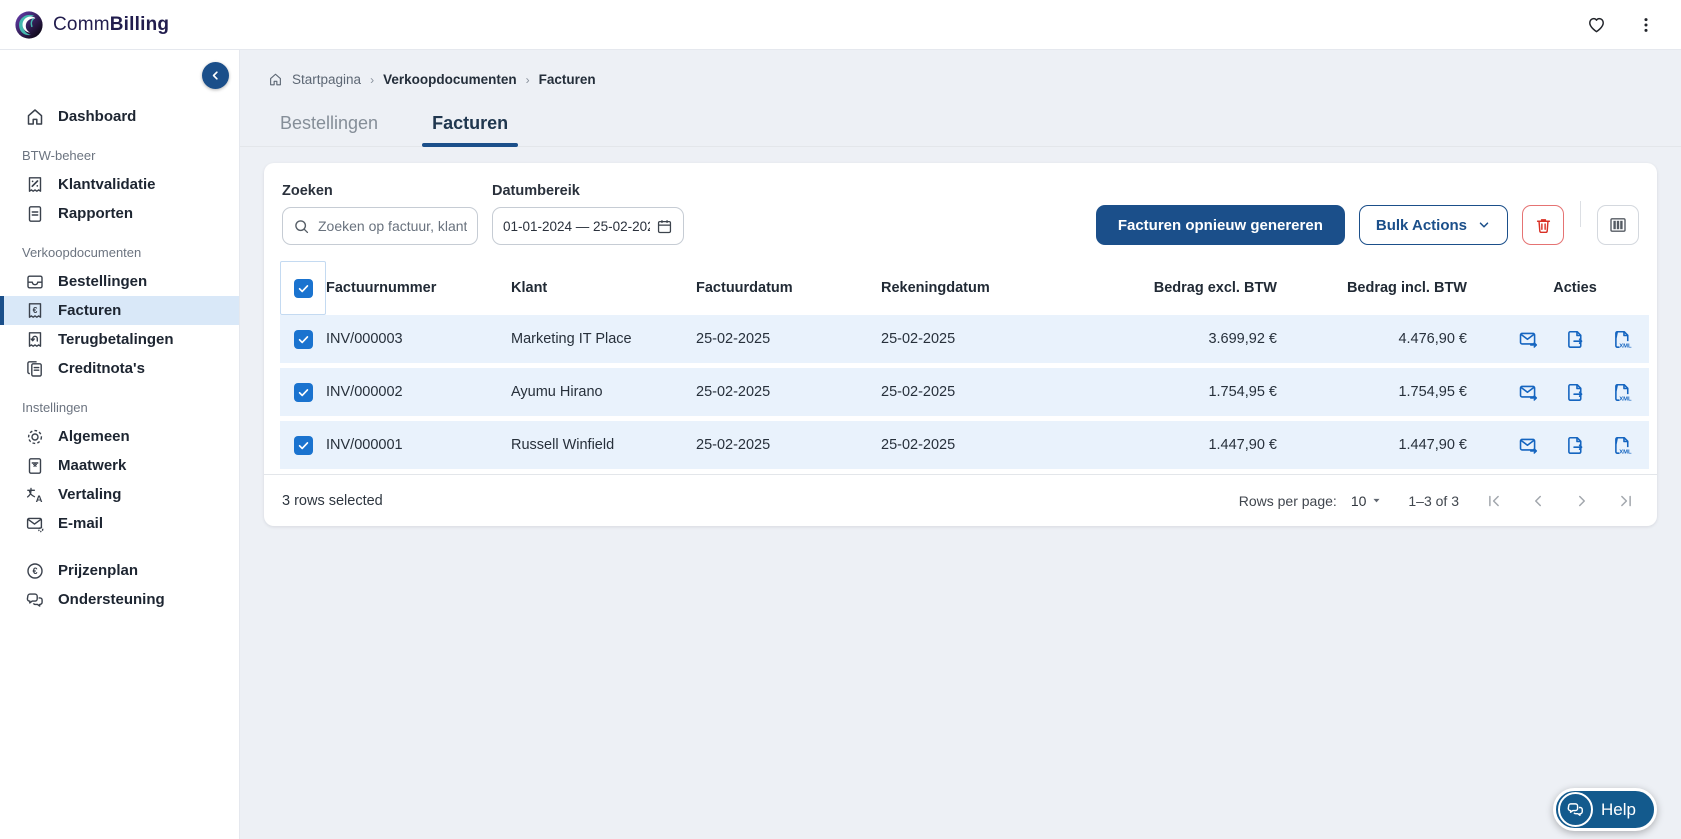 The image size is (1681, 839). What do you see at coordinates (39, 499) in the screenshot?
I see `svg-text: A` at bounding box center [39, 499].